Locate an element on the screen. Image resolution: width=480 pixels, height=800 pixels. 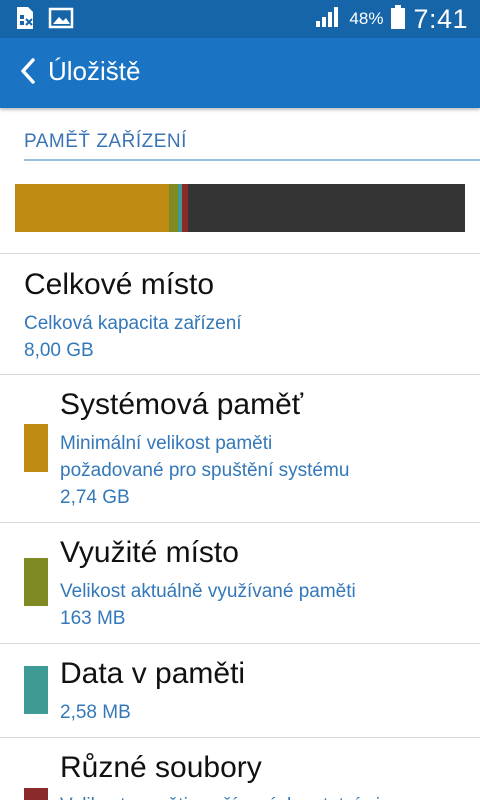
signal-icon is located at coordinates (328, 19).